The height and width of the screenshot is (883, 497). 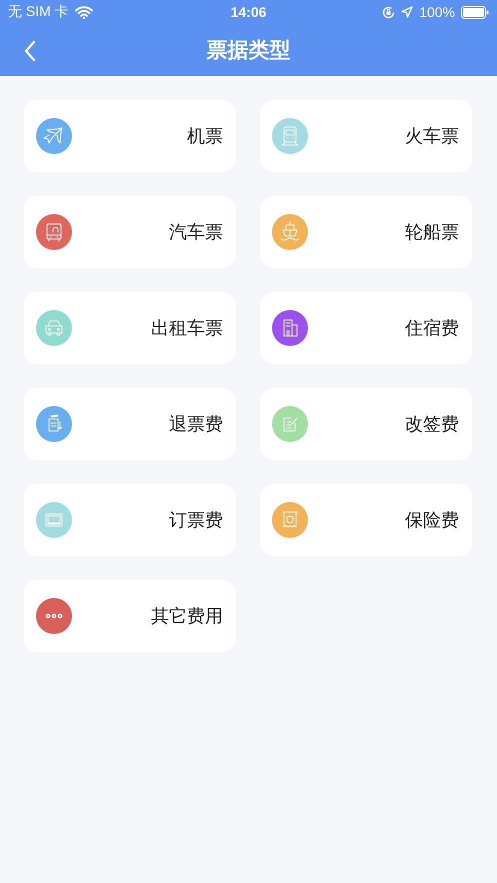 What do you see at coordinates (389, 12) in the screenshot?
I see `rotation-lock-icon` at bounding box center [389, 12].